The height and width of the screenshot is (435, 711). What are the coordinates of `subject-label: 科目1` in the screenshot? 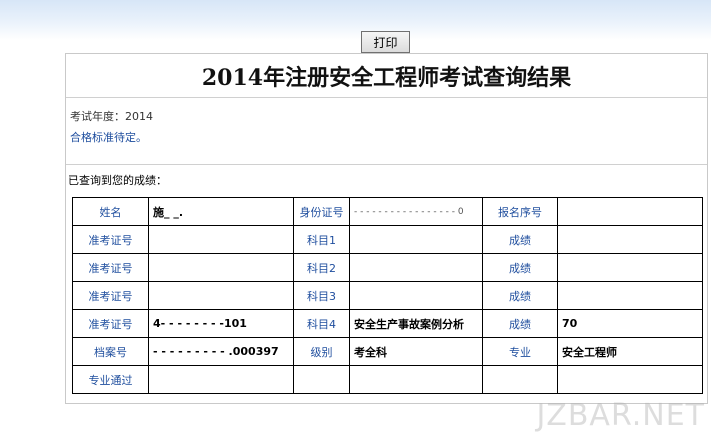 It's located at (321, 239).